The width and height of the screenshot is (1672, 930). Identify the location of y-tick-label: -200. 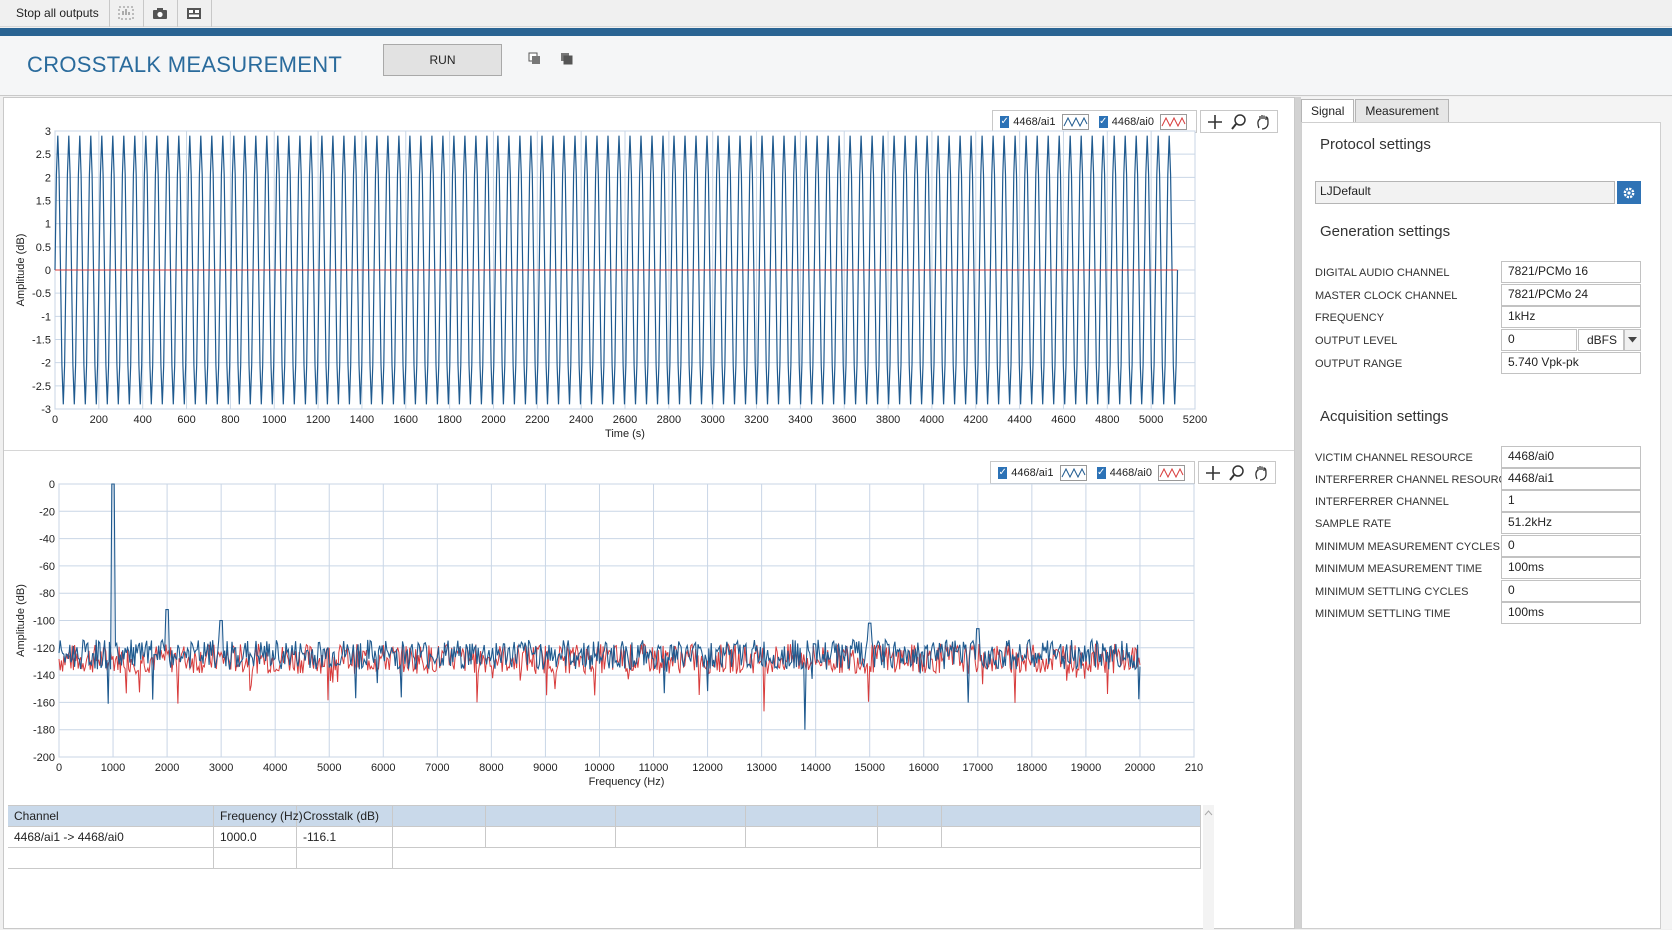
(44, 758).